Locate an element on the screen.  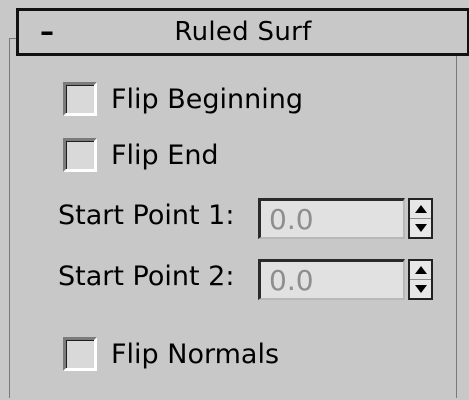
start-point-1-label: Start Point 1: is located at coordinates (146, 215).